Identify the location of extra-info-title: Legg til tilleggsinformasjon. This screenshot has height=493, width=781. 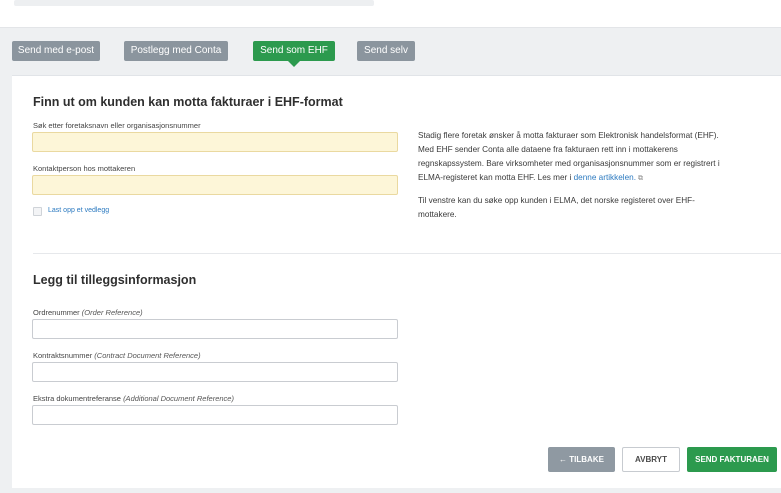
(115, 280).